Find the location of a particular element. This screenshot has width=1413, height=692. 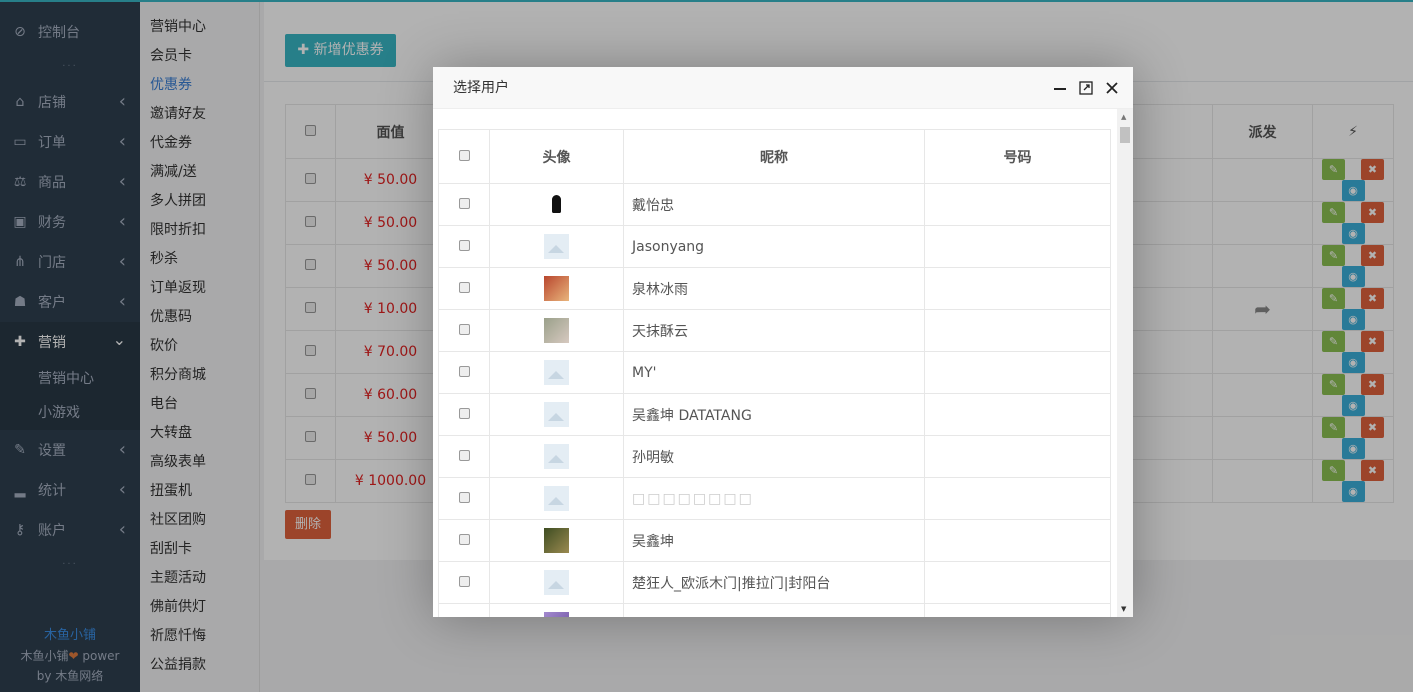

user-nickname: 吴鑫坤 DATATANG is located at coordinates (774, 414).